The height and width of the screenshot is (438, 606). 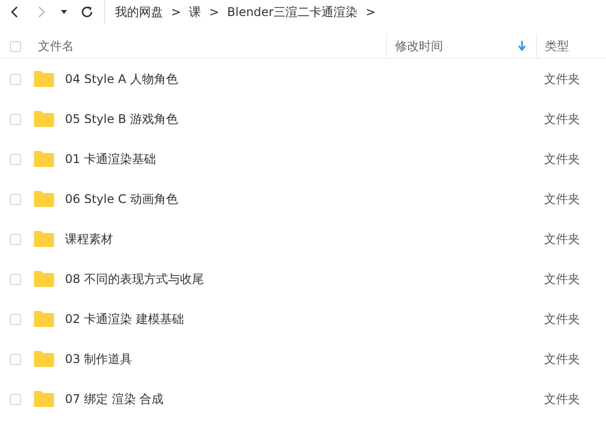 What do you see at coordinates (208, 46) in the screenshot?
I see `column-header: 文件名` at bounding box center [208, 46].